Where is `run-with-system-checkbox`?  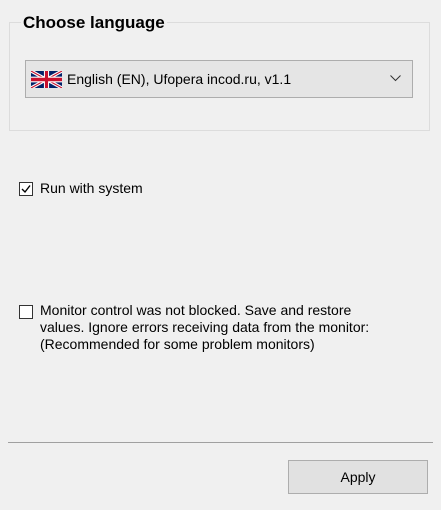
run-with-system-checkbox is located at coordinates (26, 189).